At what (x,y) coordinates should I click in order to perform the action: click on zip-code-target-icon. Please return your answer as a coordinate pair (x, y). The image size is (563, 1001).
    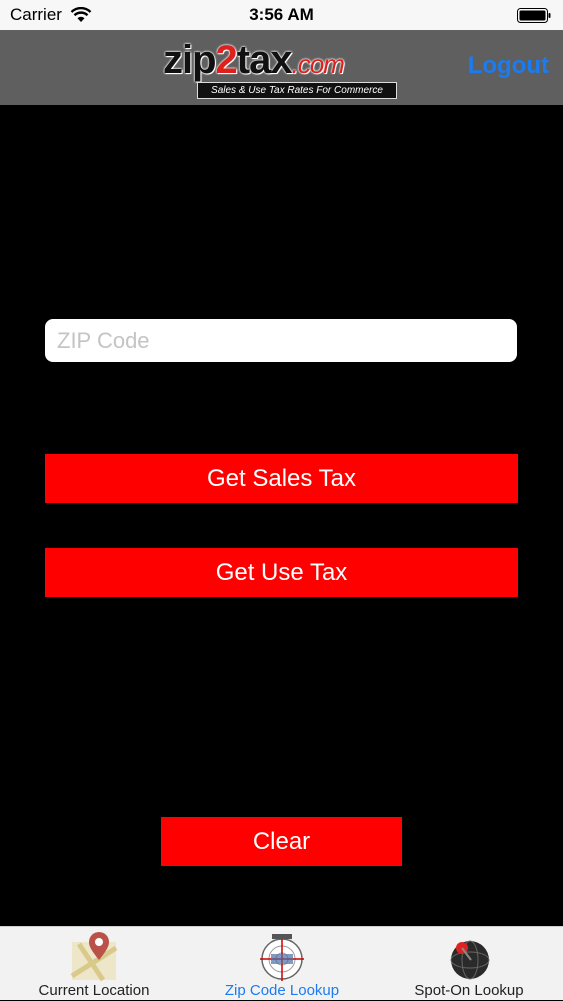
    Looking at the image, I should click on (282, 957).